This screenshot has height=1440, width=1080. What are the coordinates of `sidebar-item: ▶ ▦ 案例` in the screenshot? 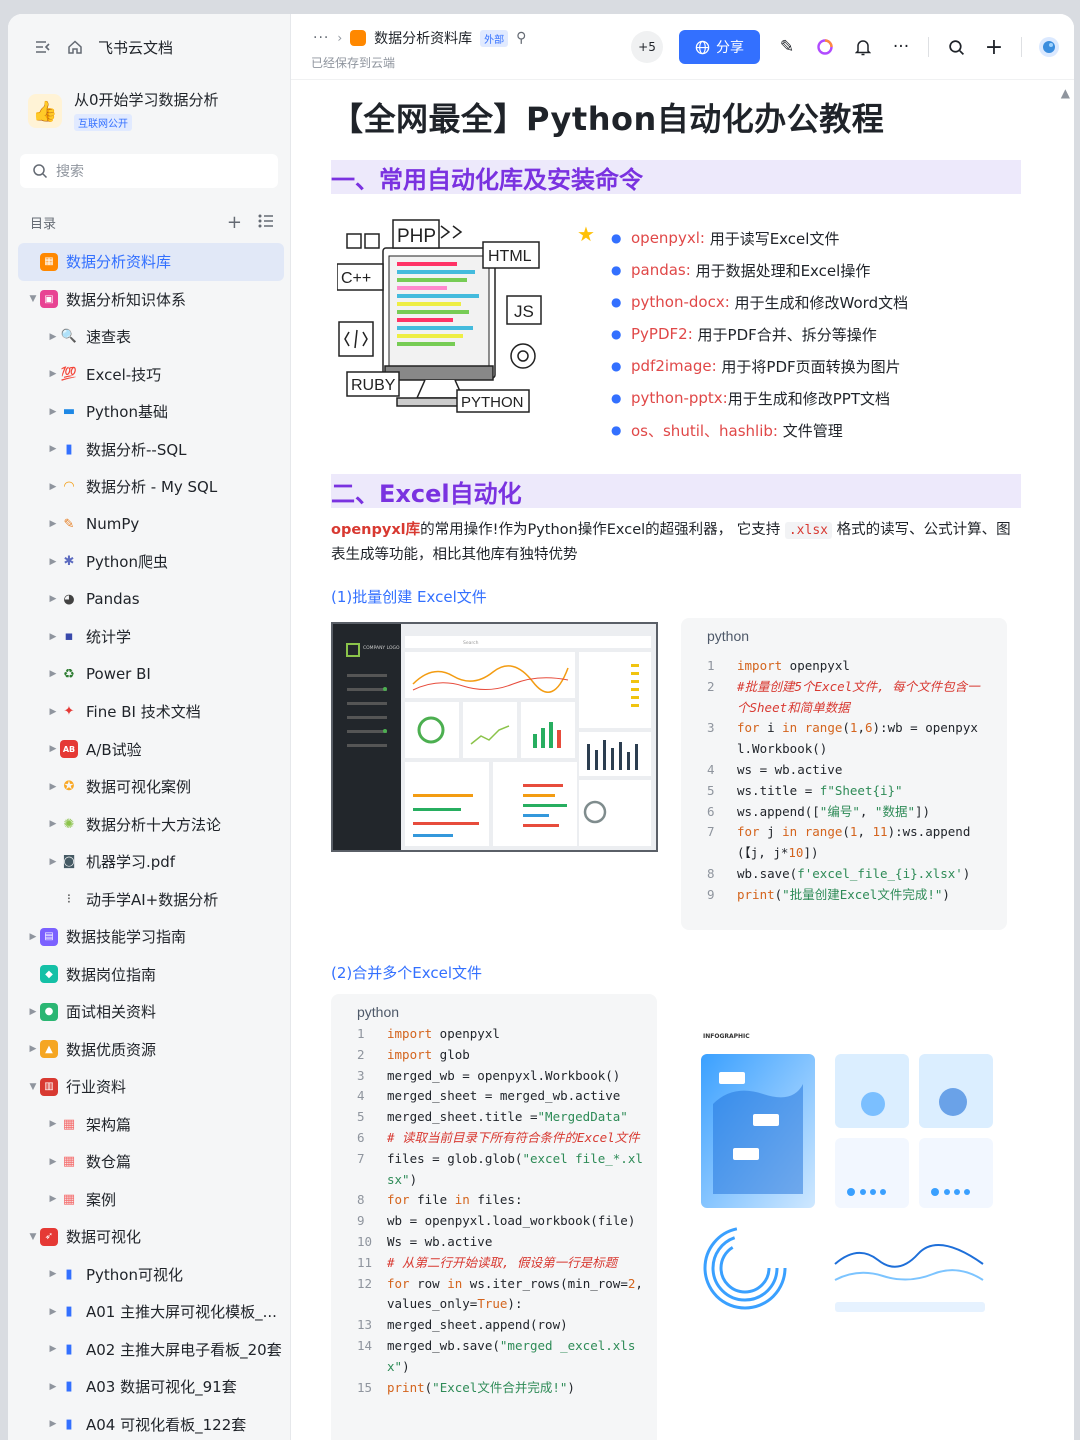 It's located at (149, 1200).